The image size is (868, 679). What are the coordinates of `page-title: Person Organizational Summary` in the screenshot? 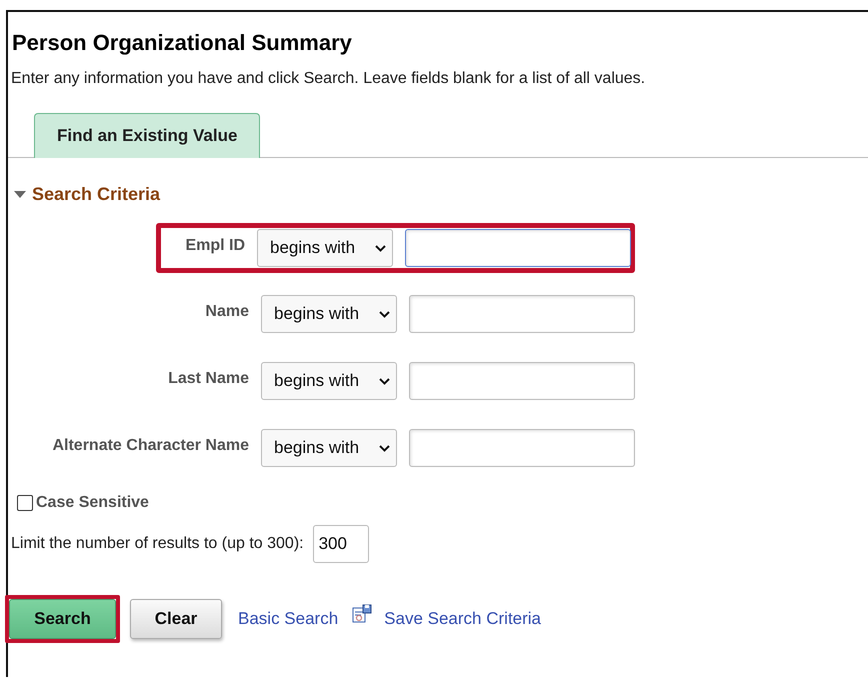 It's located at (182, 42).